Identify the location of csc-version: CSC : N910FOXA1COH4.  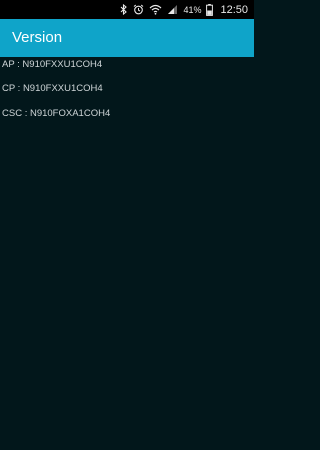
(56, 113).